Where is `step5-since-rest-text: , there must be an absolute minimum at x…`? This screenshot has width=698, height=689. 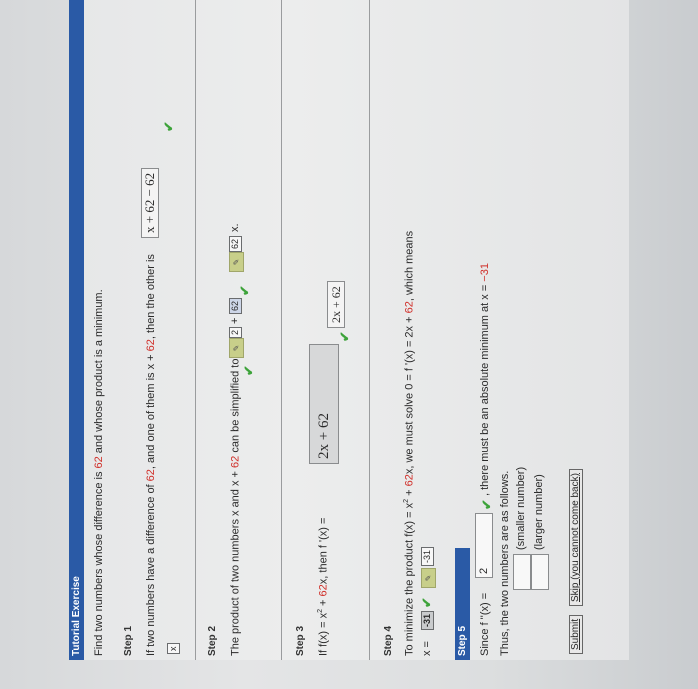
step5-since-rest-text: , there must be an absolute minimum at x… is located at coordinates (485, 388).